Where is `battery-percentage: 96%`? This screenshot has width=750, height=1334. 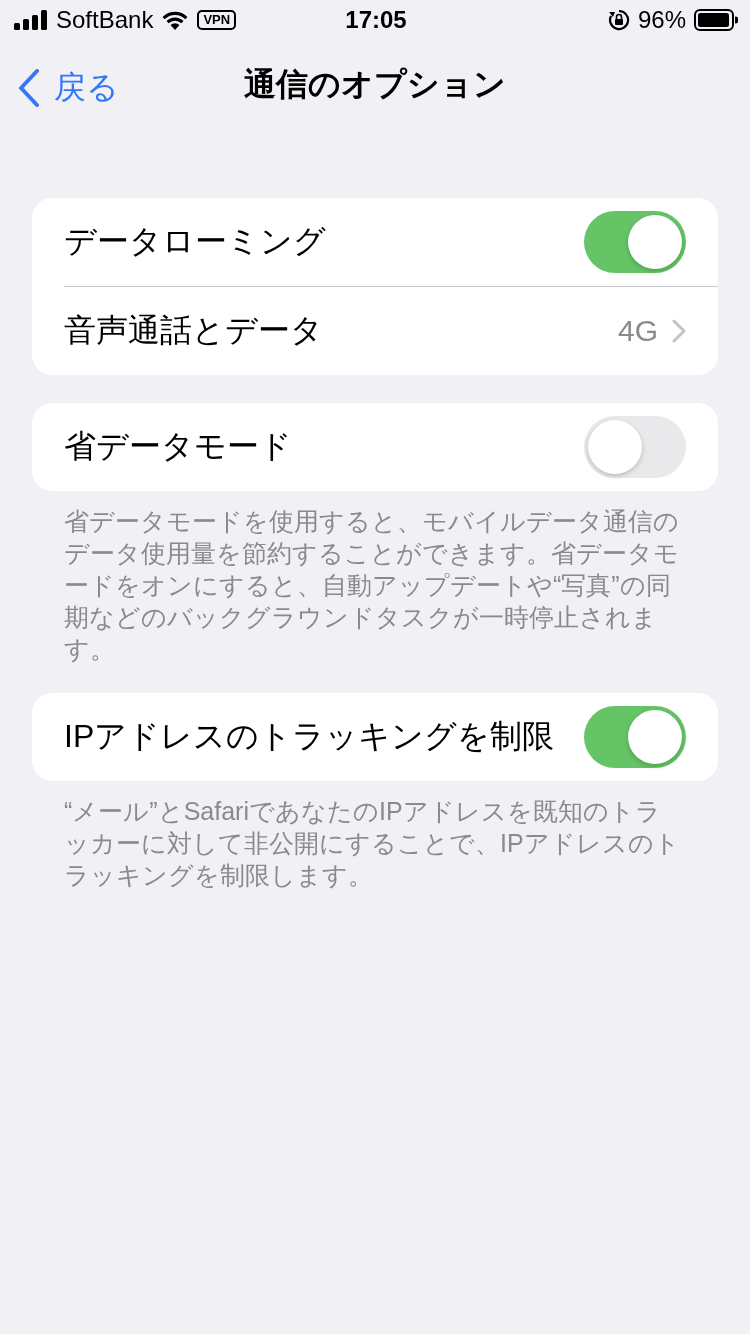 battery-percentage: 96% is located at coordinates (661, 20).